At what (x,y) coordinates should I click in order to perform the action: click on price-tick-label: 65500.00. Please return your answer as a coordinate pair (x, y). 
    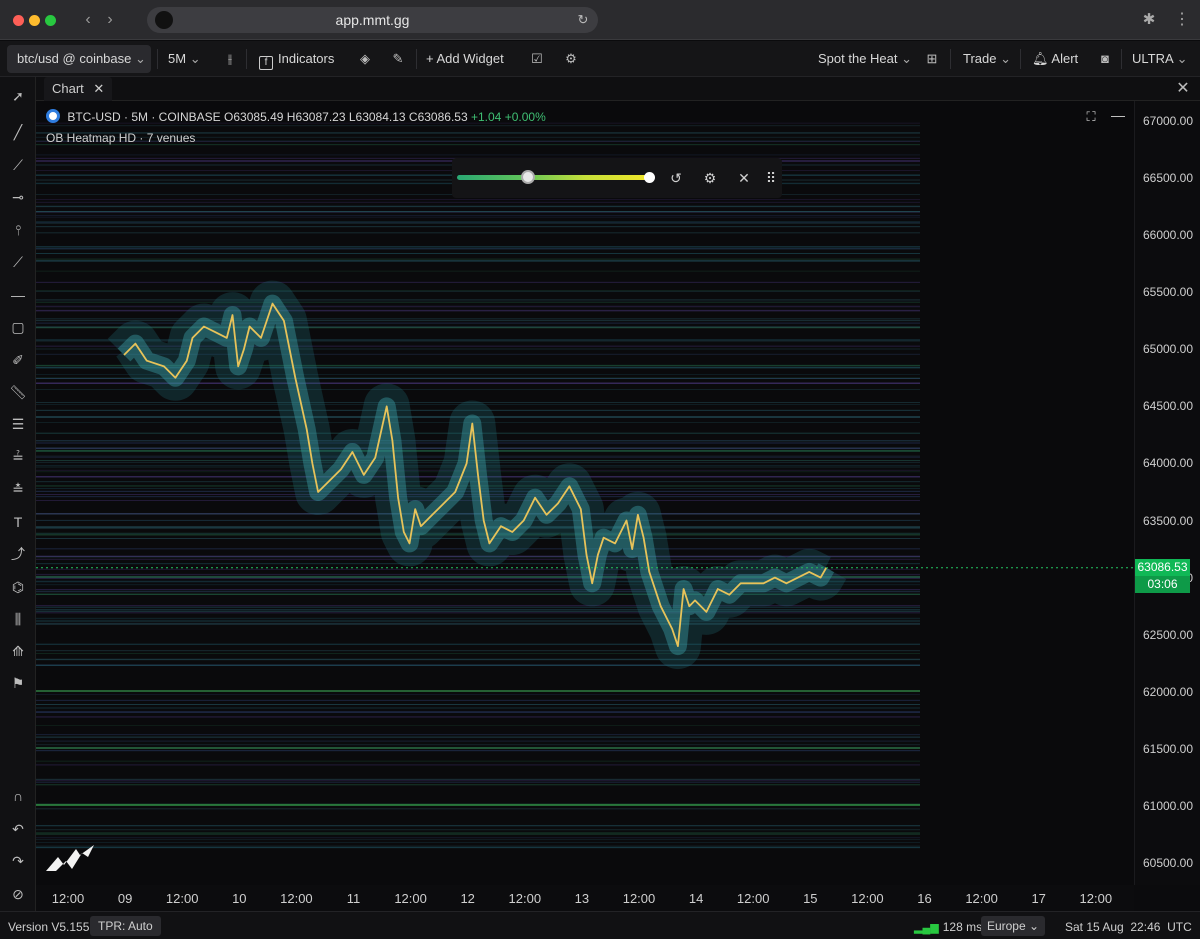
    Looking at the image, I should click on (1168, 292).